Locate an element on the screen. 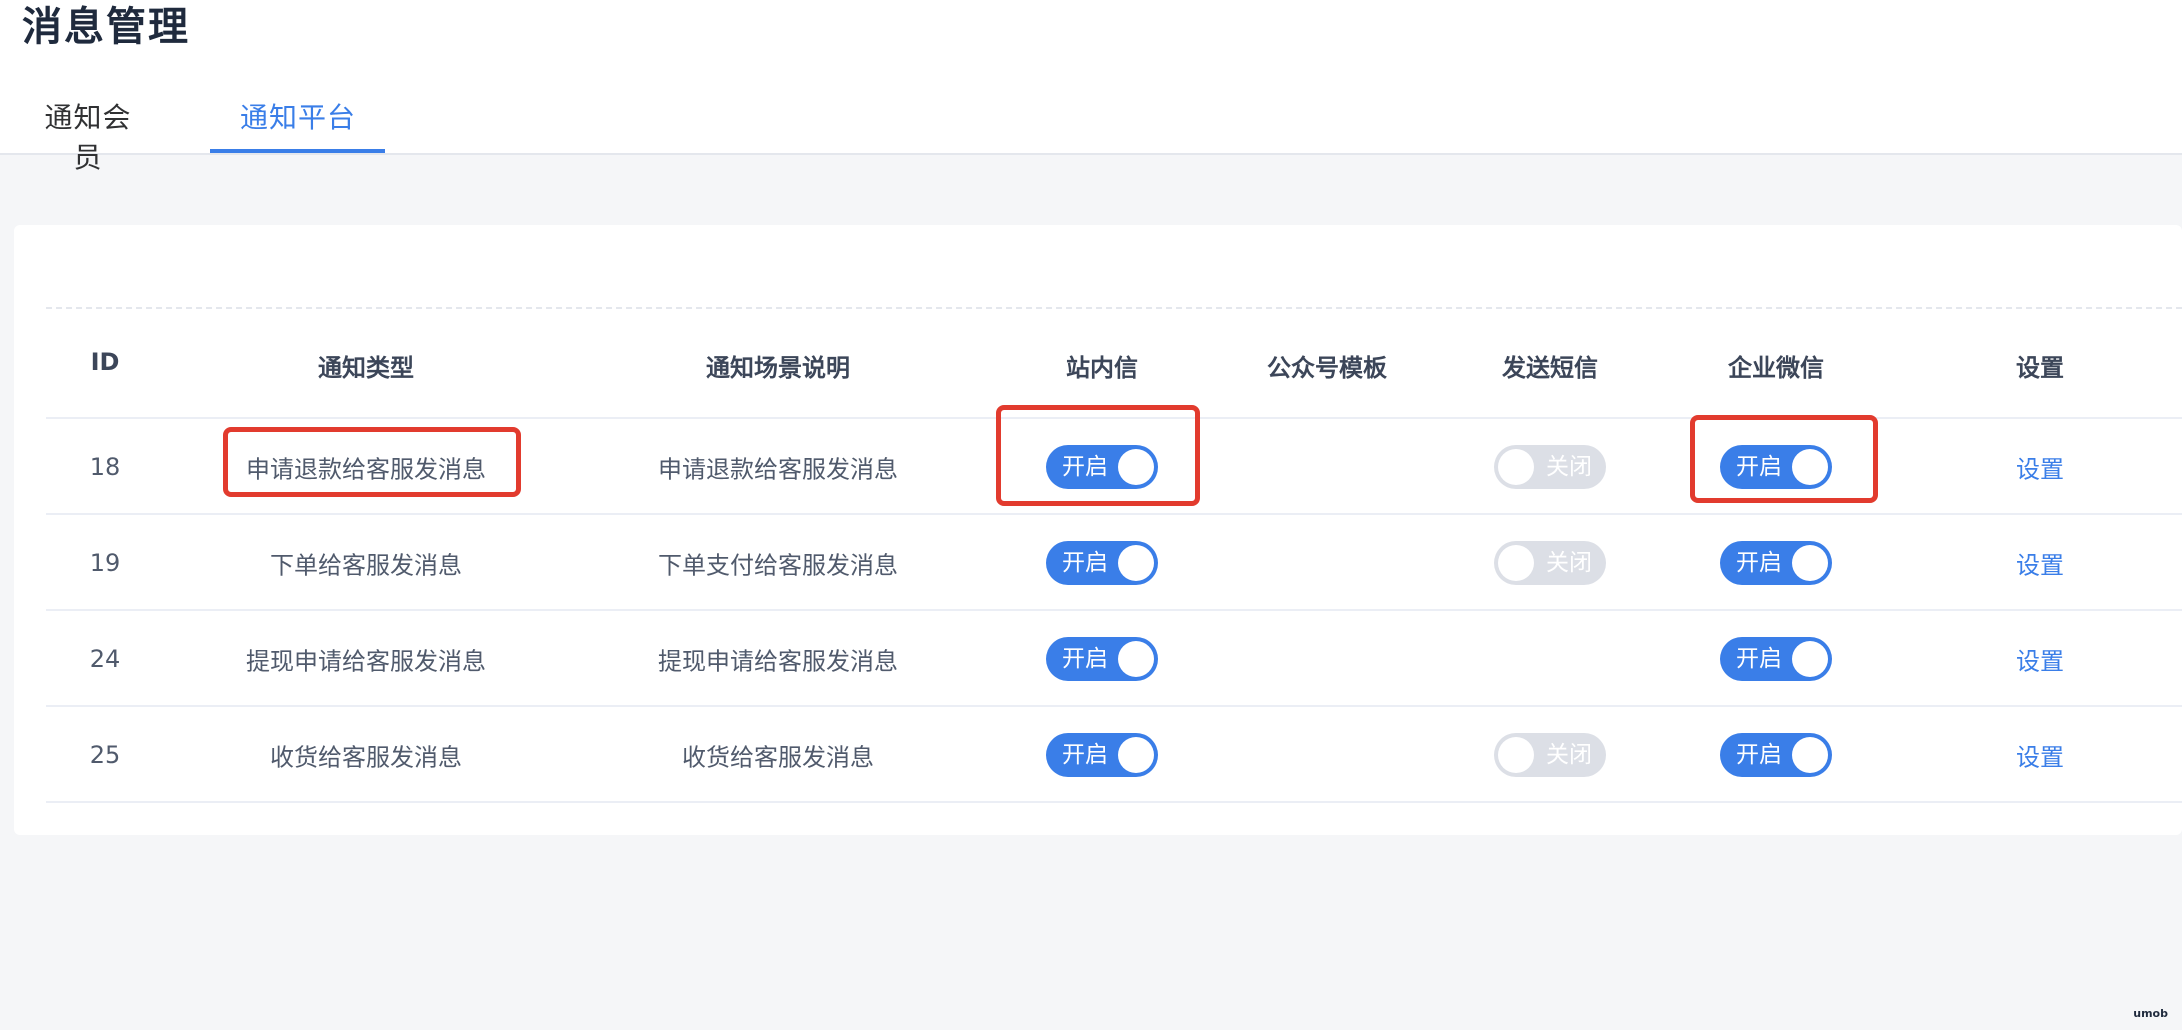 The height and width of the screenshot is (1030, 2182). cell-scene: 下单支付给客服发消息 is located at coordinates (778, 565).